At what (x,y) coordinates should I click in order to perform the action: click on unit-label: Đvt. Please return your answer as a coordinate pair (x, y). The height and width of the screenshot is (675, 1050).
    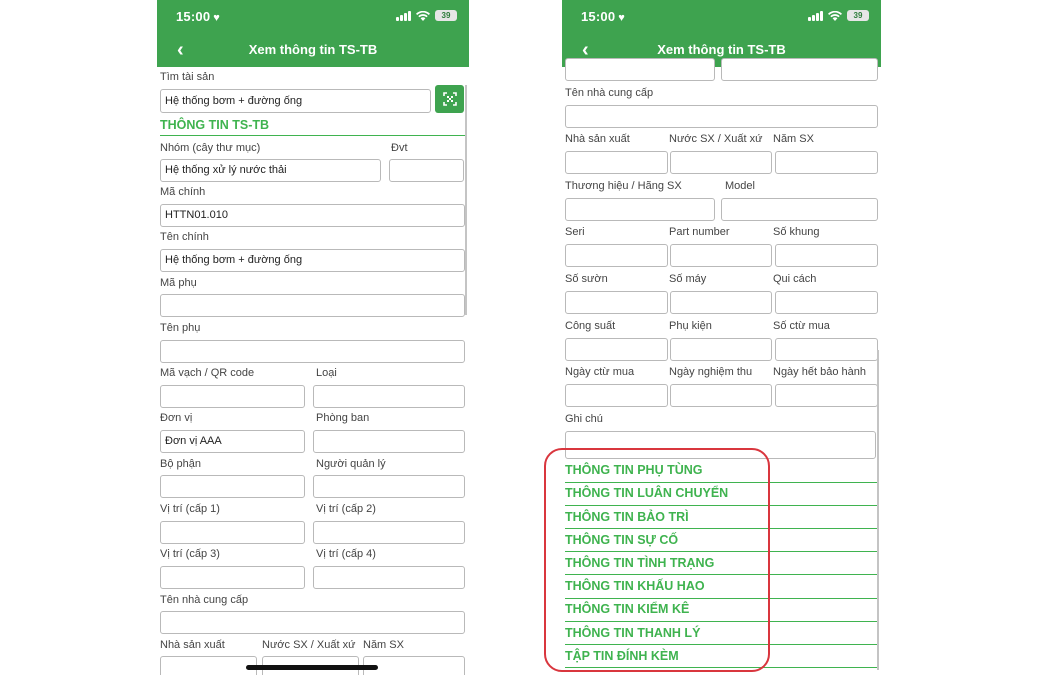
    Looking at the image, I should click on (399, 148).